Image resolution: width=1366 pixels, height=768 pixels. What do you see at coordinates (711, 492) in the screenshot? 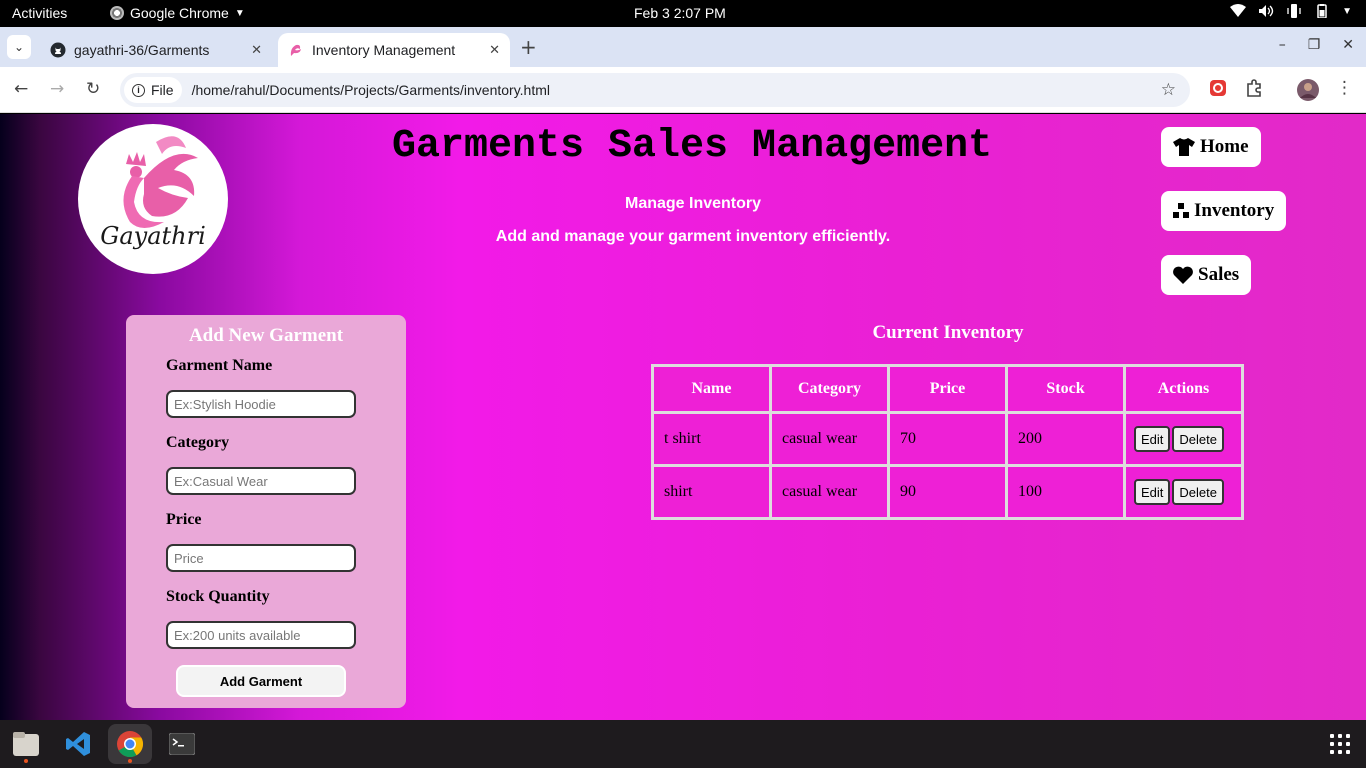
I see `cell-name: shirt` at bounding box center [711, 492].